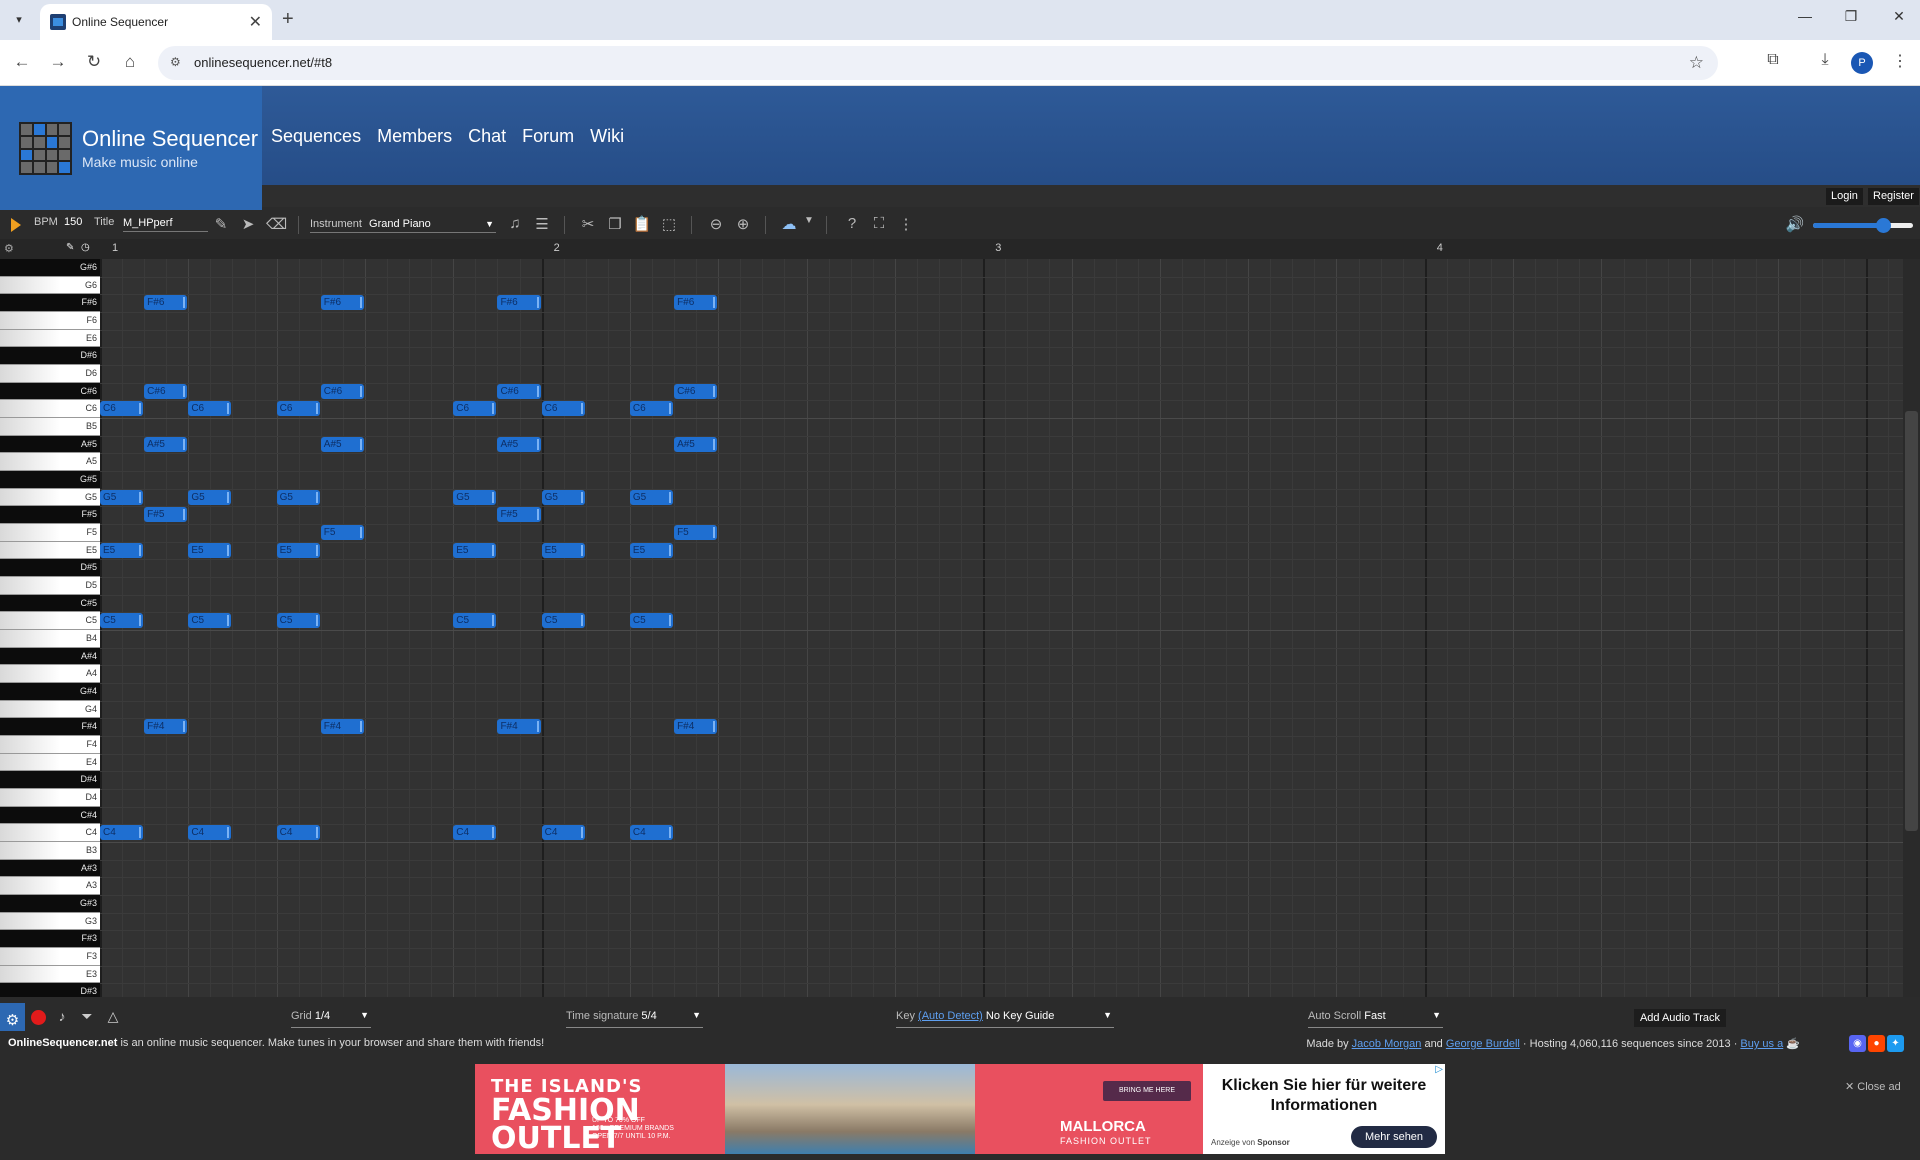  What do you see at coordinates (178, 63) in the screenshot?
I see `site-info-icon: ⚙` at bounding box center [178, 63].